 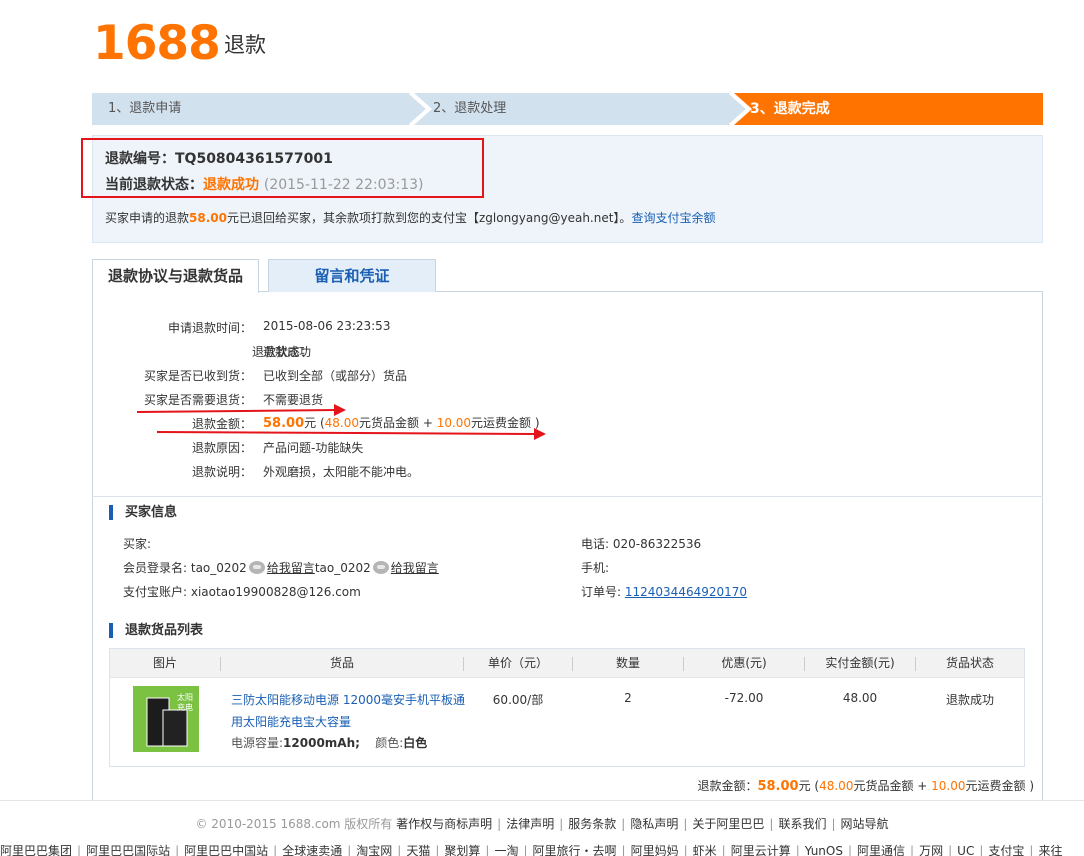 I want to click on member-login: 会员登录名: tao_0202 给我留言tao_0202 给我留言, so click(x=281, y=568).